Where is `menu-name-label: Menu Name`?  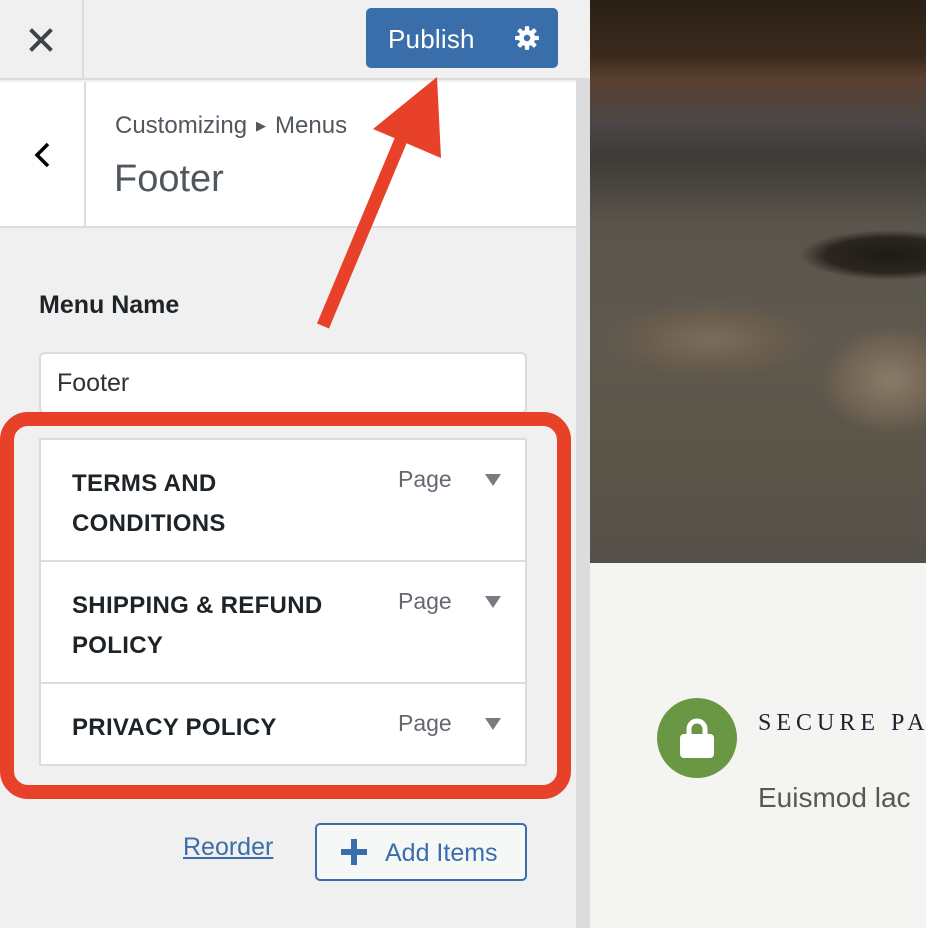 menu-name-label: Menu Name is located at coordinates (109, 305).